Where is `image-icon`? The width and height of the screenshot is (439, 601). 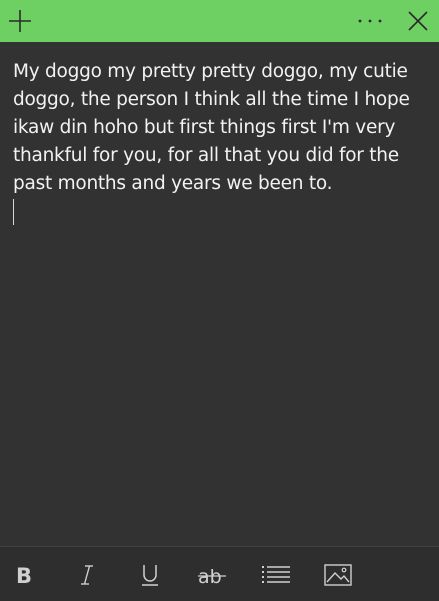 image-icon is located at coordinates (338, 574).